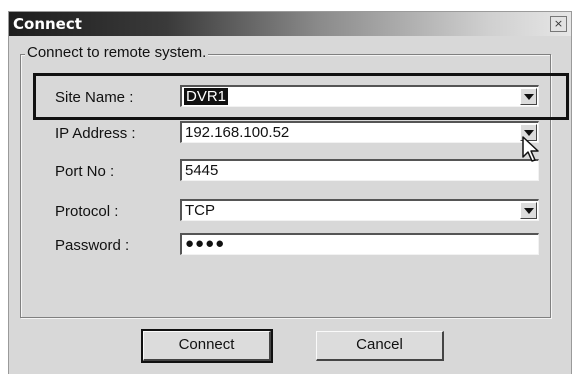 This screenshot has width=578, height=378. I want to click on connect-button: Connect, so click(207, 346).